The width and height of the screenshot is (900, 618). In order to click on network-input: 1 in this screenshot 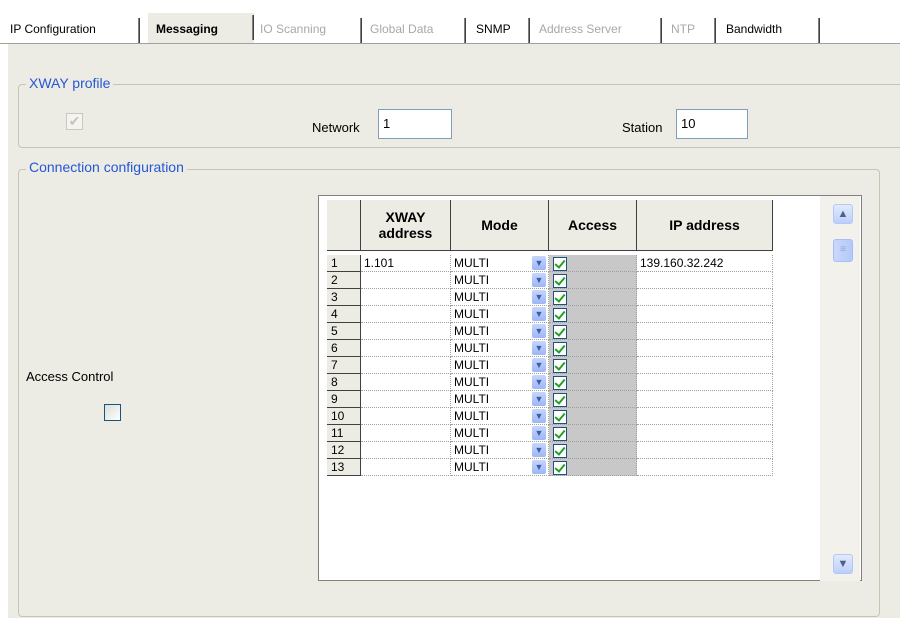, I will do `click(415, 124)`.